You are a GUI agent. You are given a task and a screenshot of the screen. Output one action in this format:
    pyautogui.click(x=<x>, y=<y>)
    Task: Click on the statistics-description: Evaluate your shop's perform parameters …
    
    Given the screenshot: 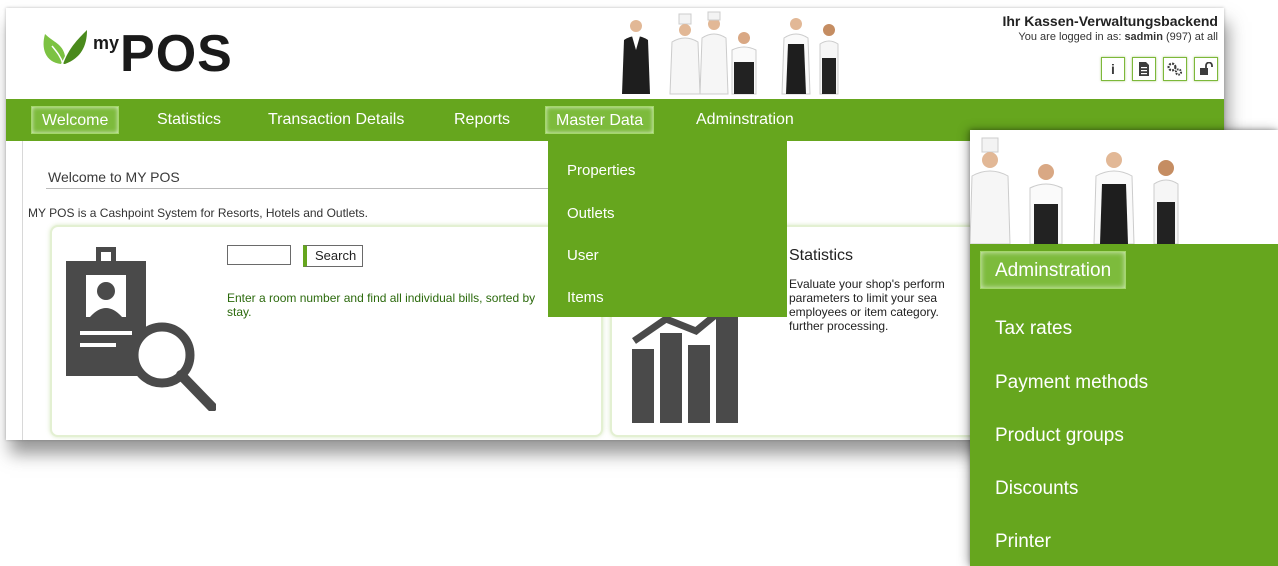 What is the action you would take?
    pyautogui.click(x=889, y=305)
    